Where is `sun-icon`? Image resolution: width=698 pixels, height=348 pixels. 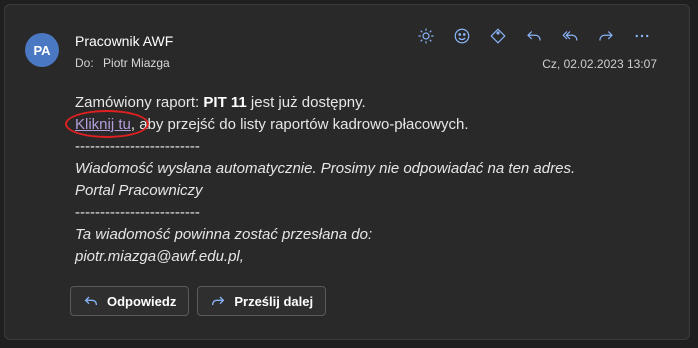 sun-icon is located at coordinates (426, 36).